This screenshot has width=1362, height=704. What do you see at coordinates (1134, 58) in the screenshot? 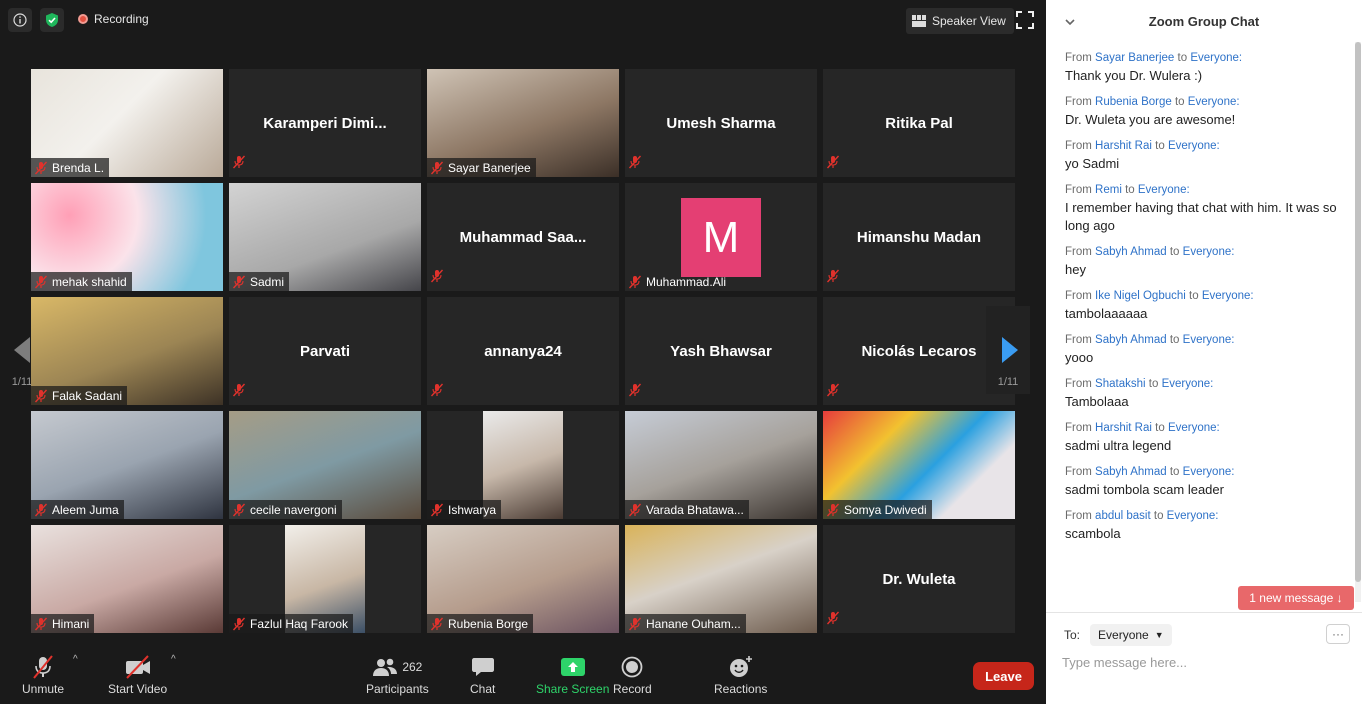
I see `sender-name: Sayar Banerjee` at bounding box center [1134, 58].